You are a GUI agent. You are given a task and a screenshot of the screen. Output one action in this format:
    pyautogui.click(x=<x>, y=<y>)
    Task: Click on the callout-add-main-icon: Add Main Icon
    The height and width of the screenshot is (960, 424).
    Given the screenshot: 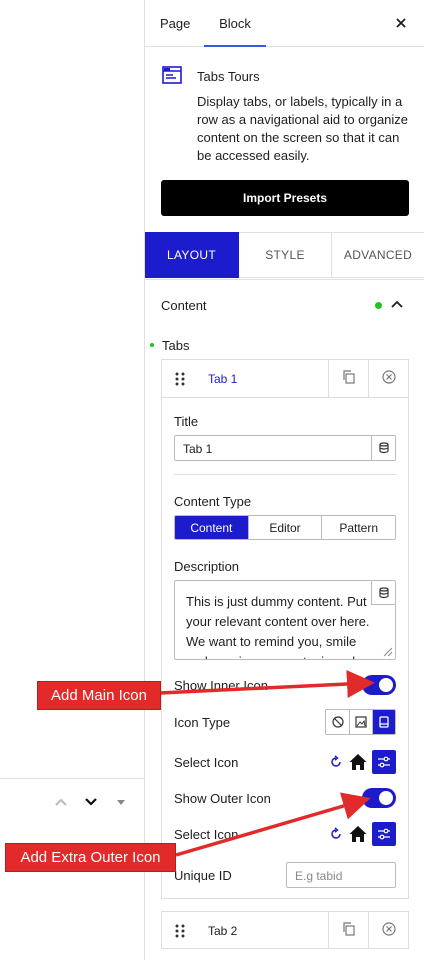 What is the action you would take?
    pyautogui.click(x=99, y=695)
    